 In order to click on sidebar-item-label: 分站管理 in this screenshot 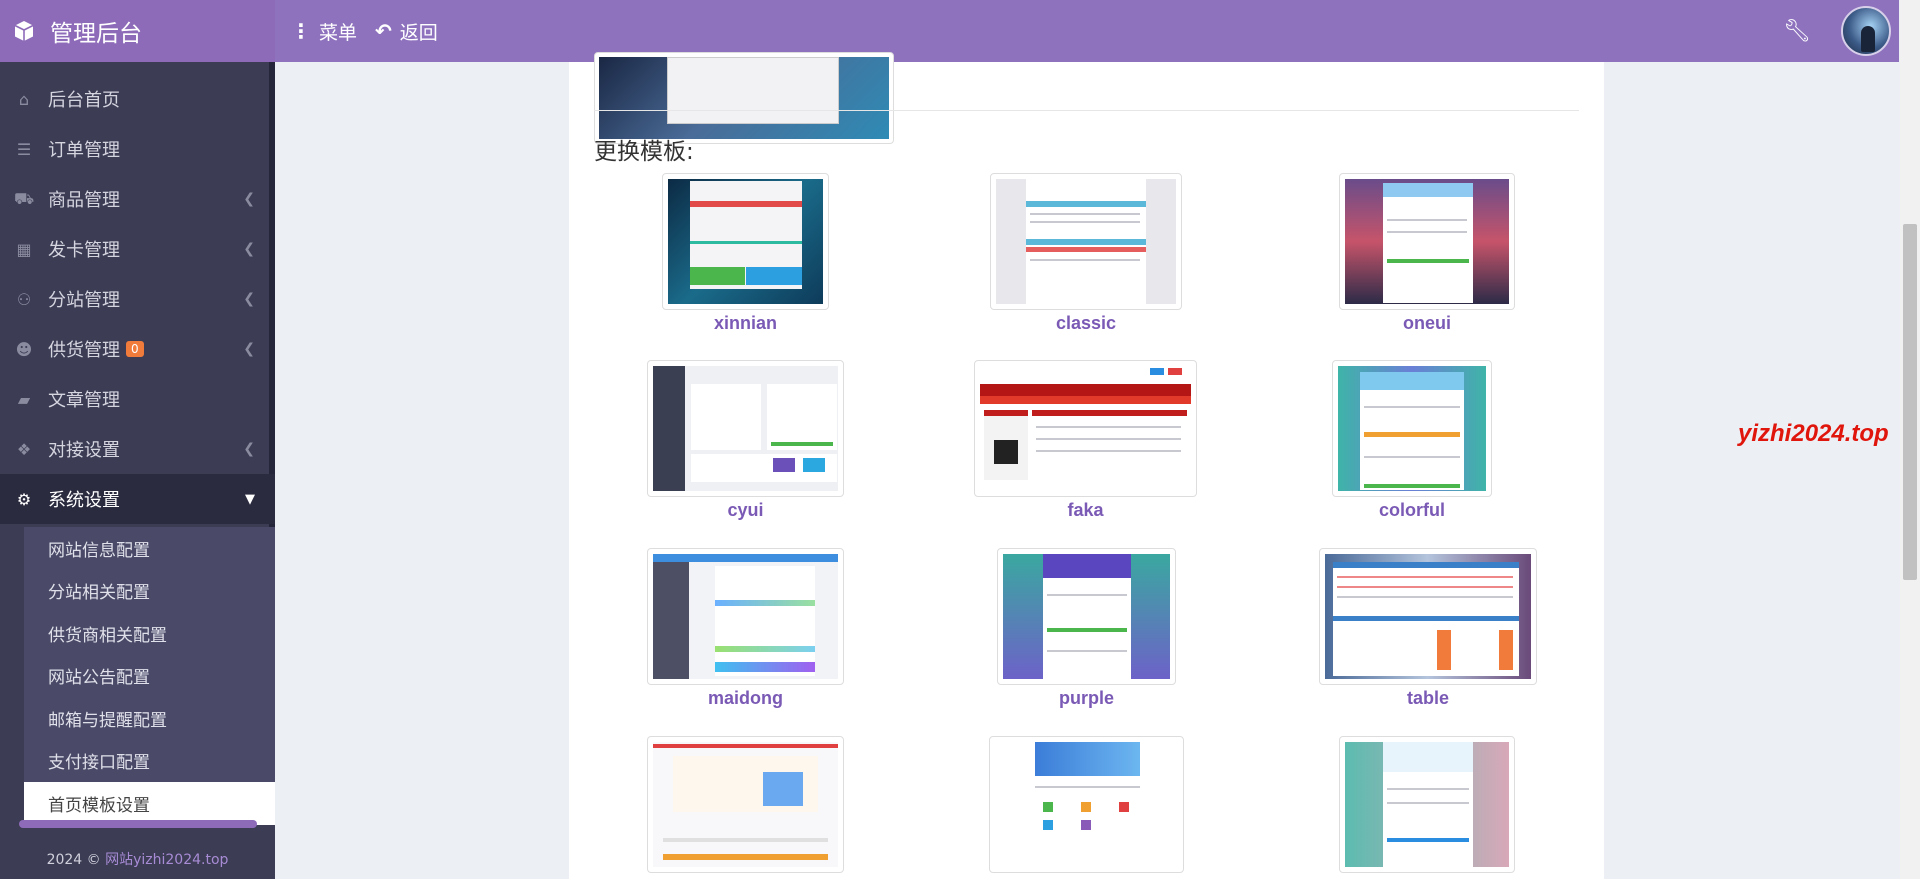, I will do `click(84, 300)`.